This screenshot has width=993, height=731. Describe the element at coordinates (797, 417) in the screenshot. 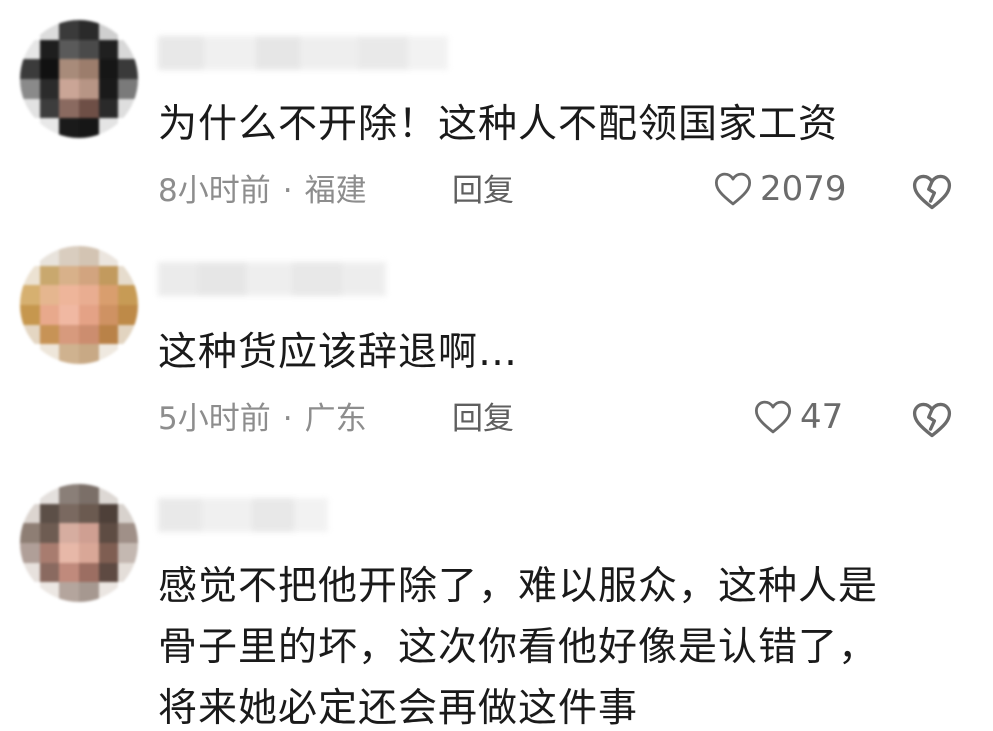

I see `like-button: 47` at that location.